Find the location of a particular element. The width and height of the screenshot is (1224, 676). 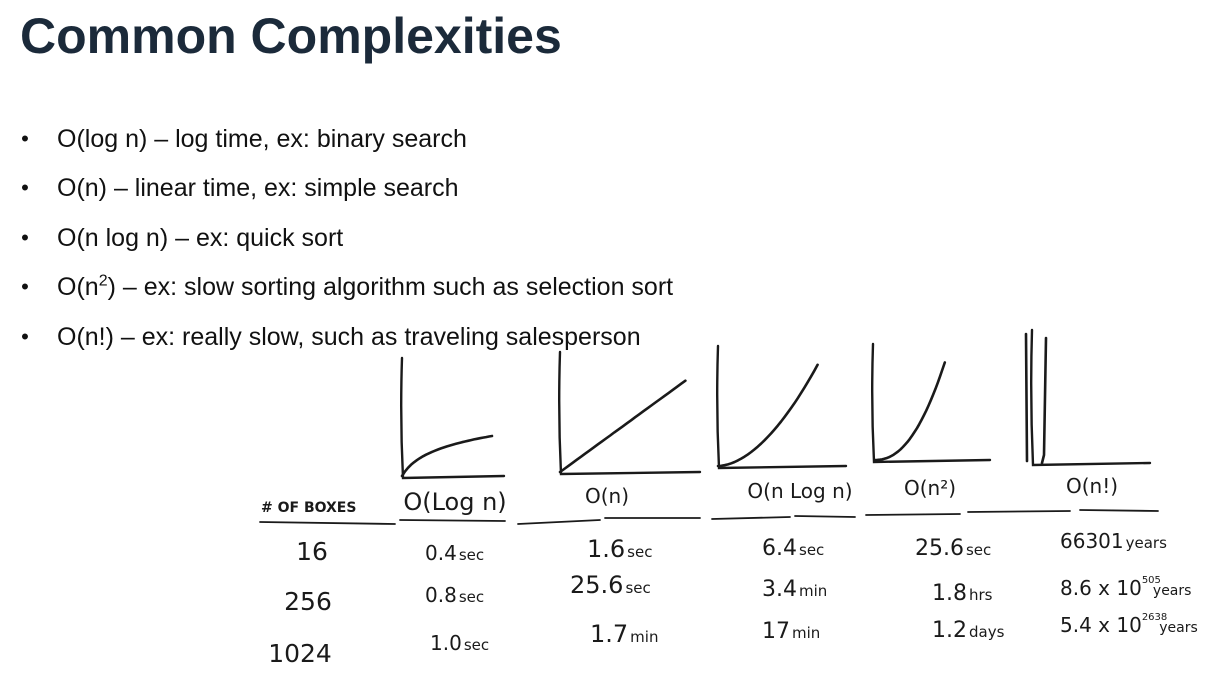

table-rules is located at coordinates (709, 517).